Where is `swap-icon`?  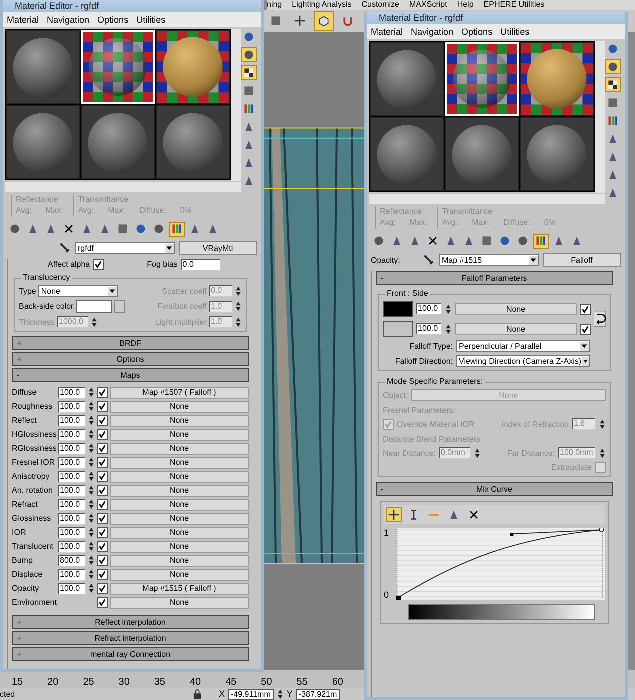
swap-icon is located at coordinates (600, 319).